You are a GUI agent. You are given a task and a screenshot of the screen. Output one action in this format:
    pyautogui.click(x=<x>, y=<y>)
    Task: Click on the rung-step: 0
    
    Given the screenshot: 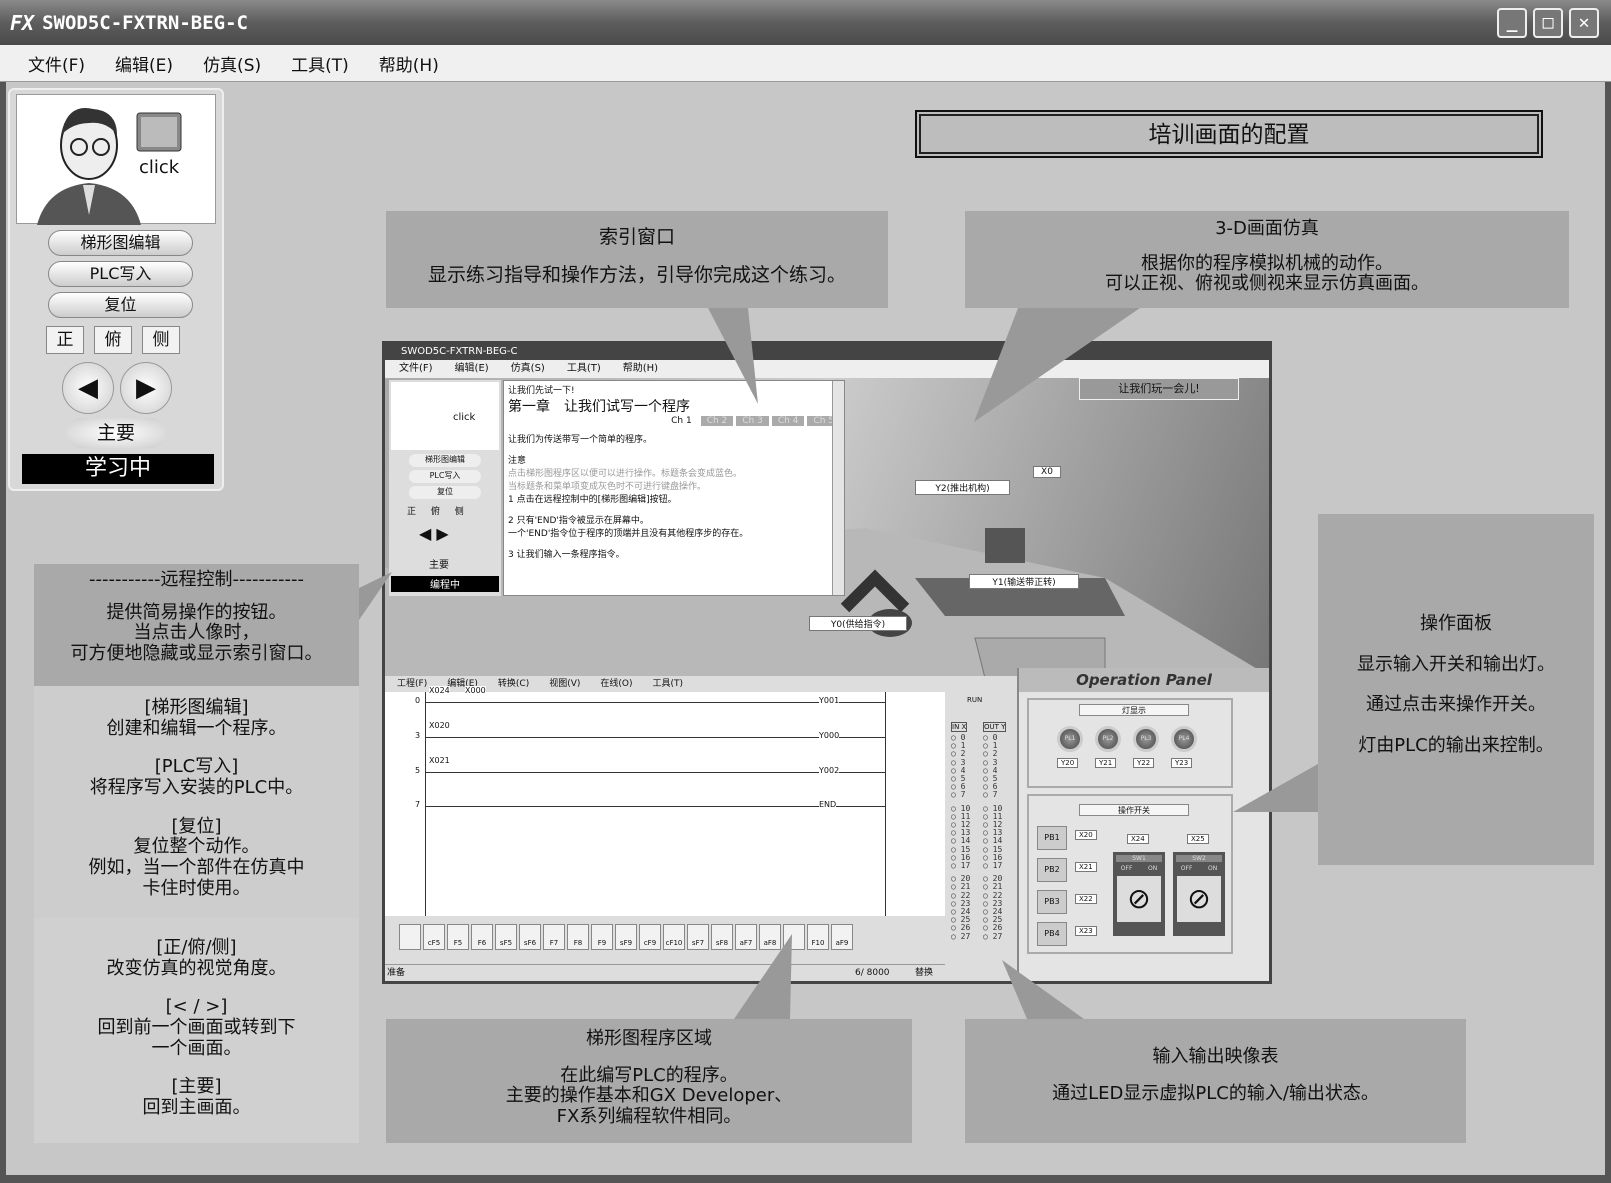 What is the action you would take?
    pyautogui.click(x=418, y=700)
    